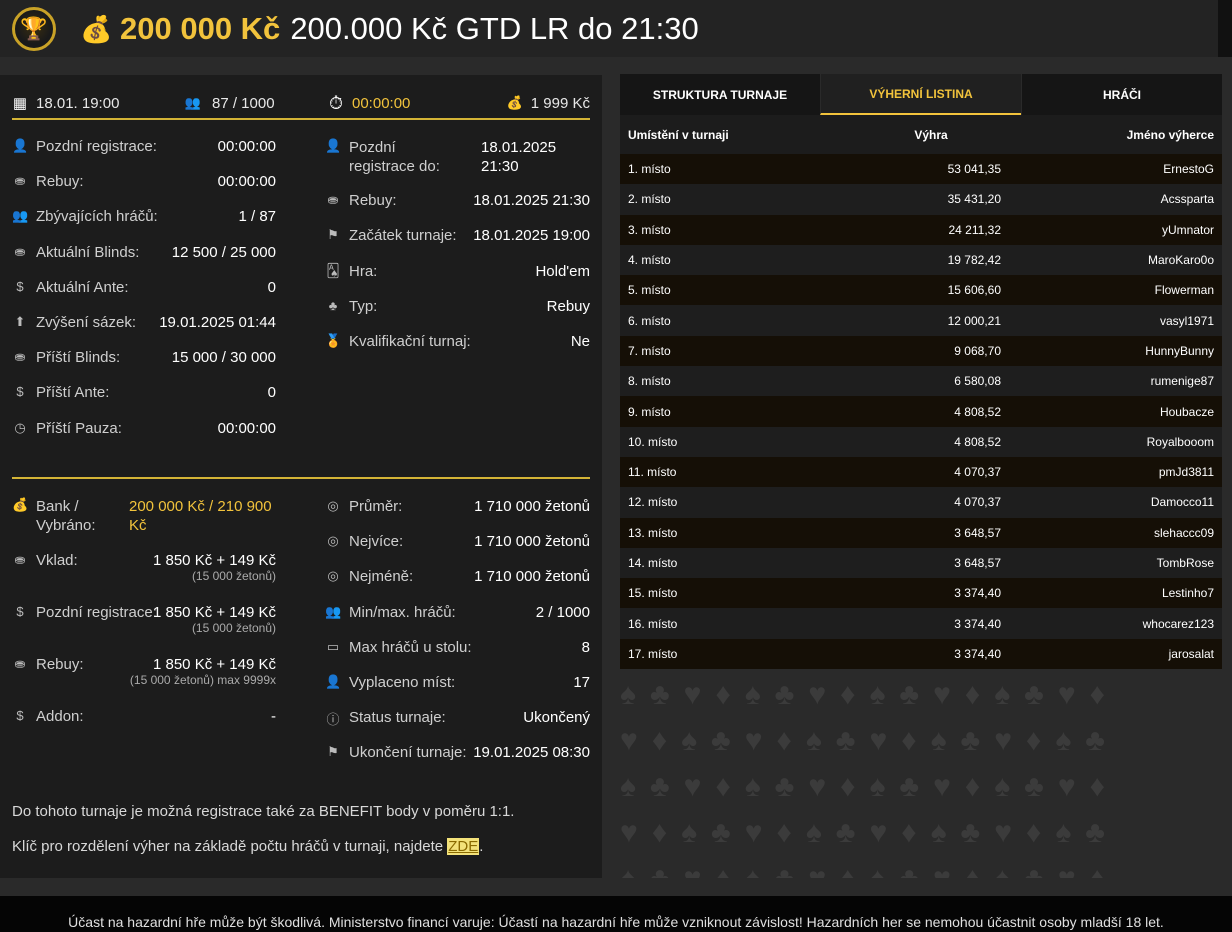 Image resolution: width=1232 pixels, height=932 pixels. Describe the element at coordinates (20, 427) in the screenshot. I see `clock-icon: ◷` at that location.